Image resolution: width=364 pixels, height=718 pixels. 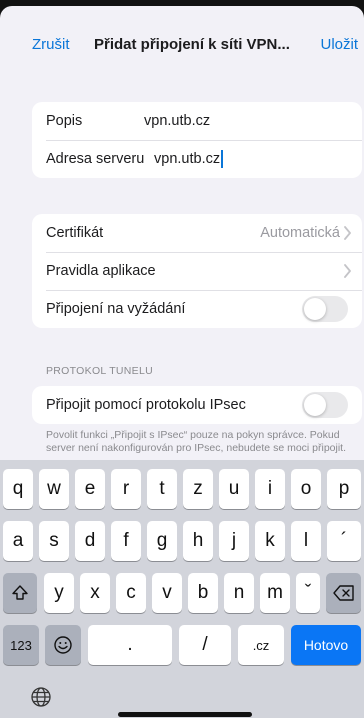 I want to click on key-o: o, so click(x=306, y=489).